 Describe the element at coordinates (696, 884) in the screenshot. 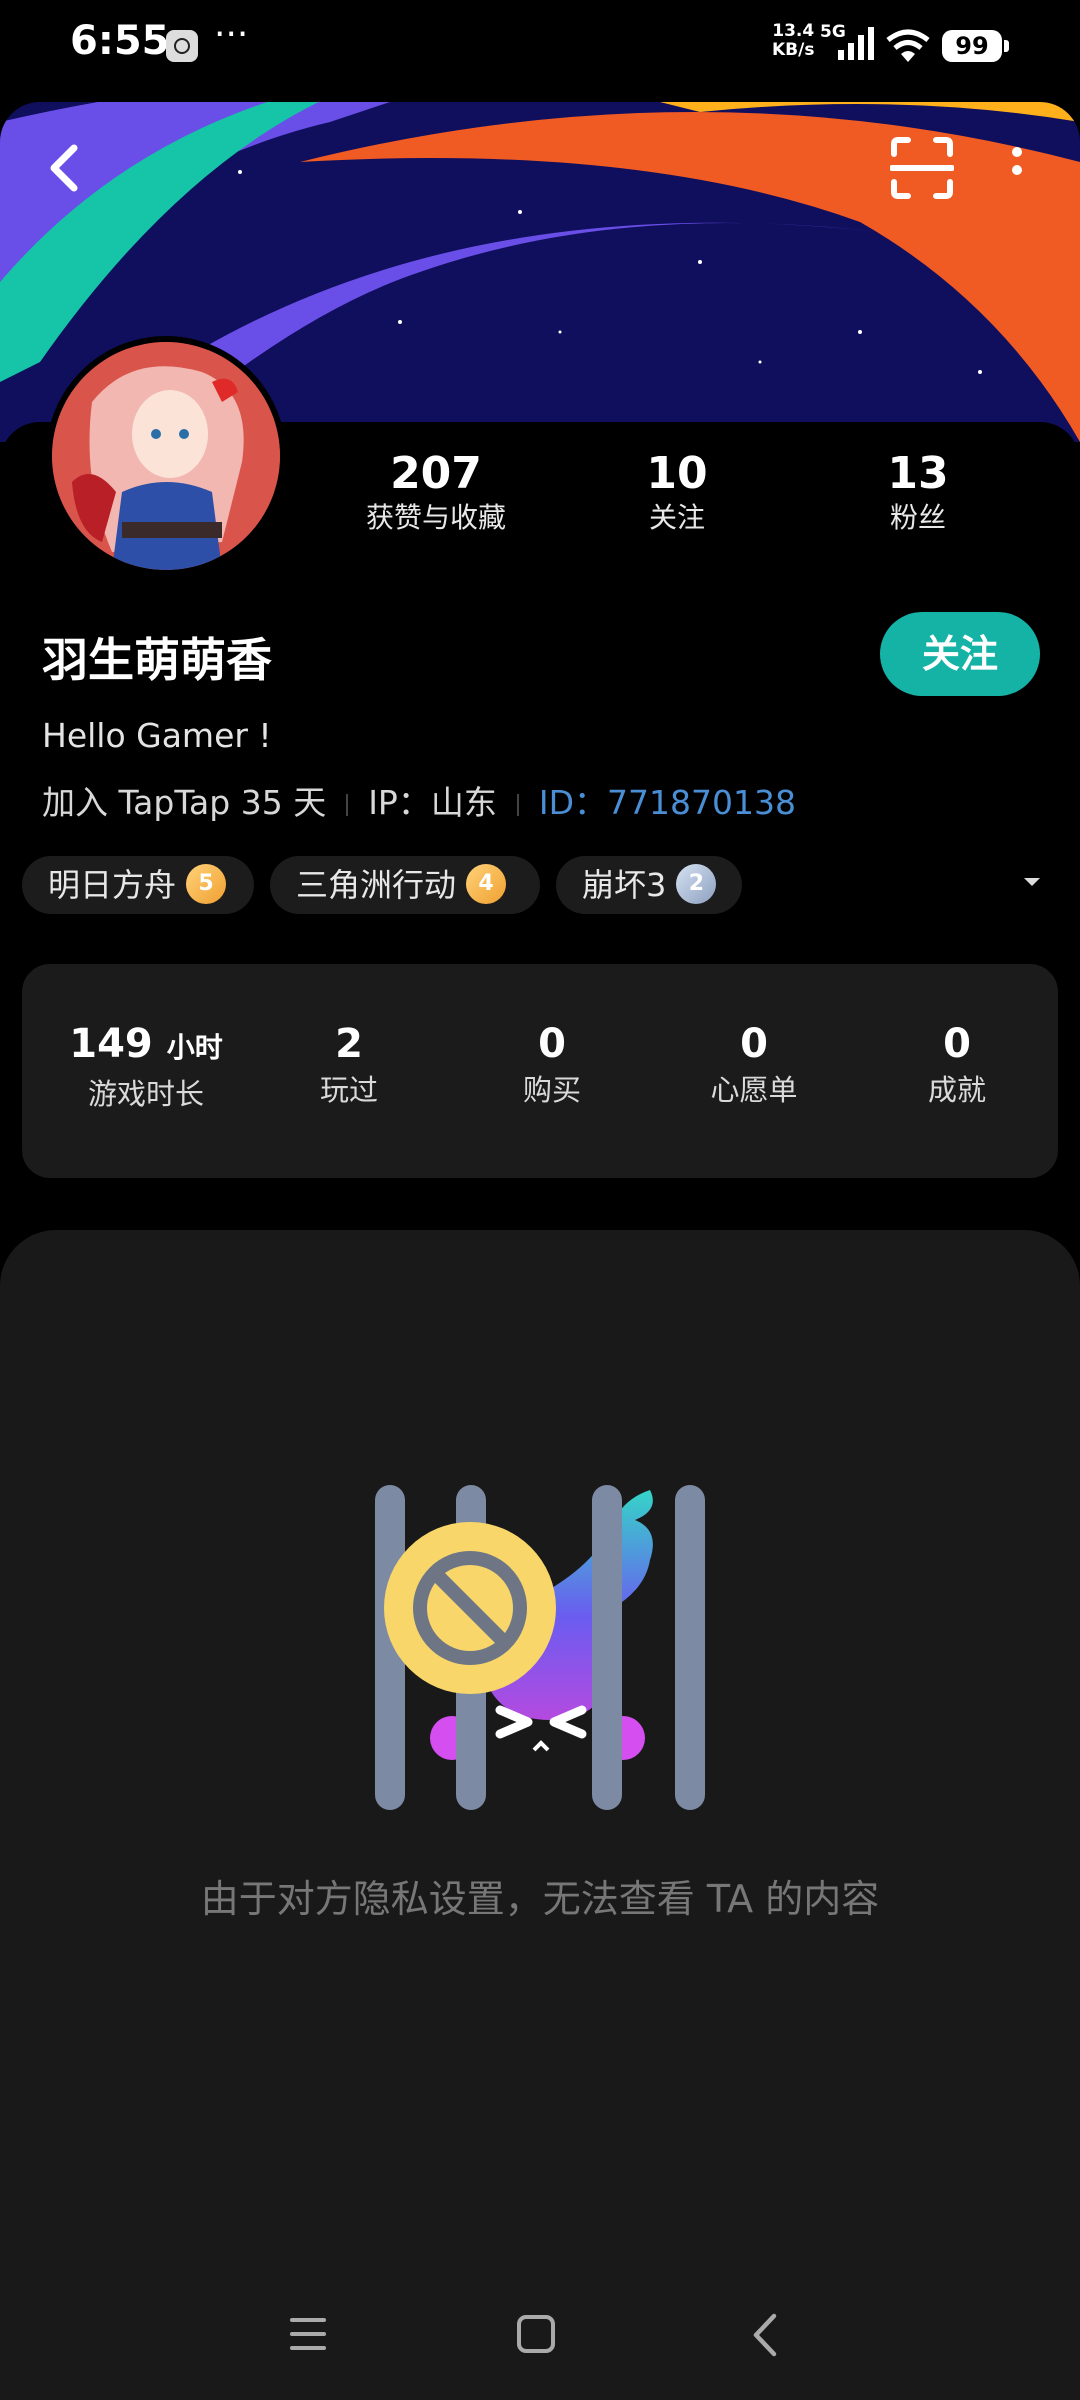

I see `level-badge-icon: 2` at that location.